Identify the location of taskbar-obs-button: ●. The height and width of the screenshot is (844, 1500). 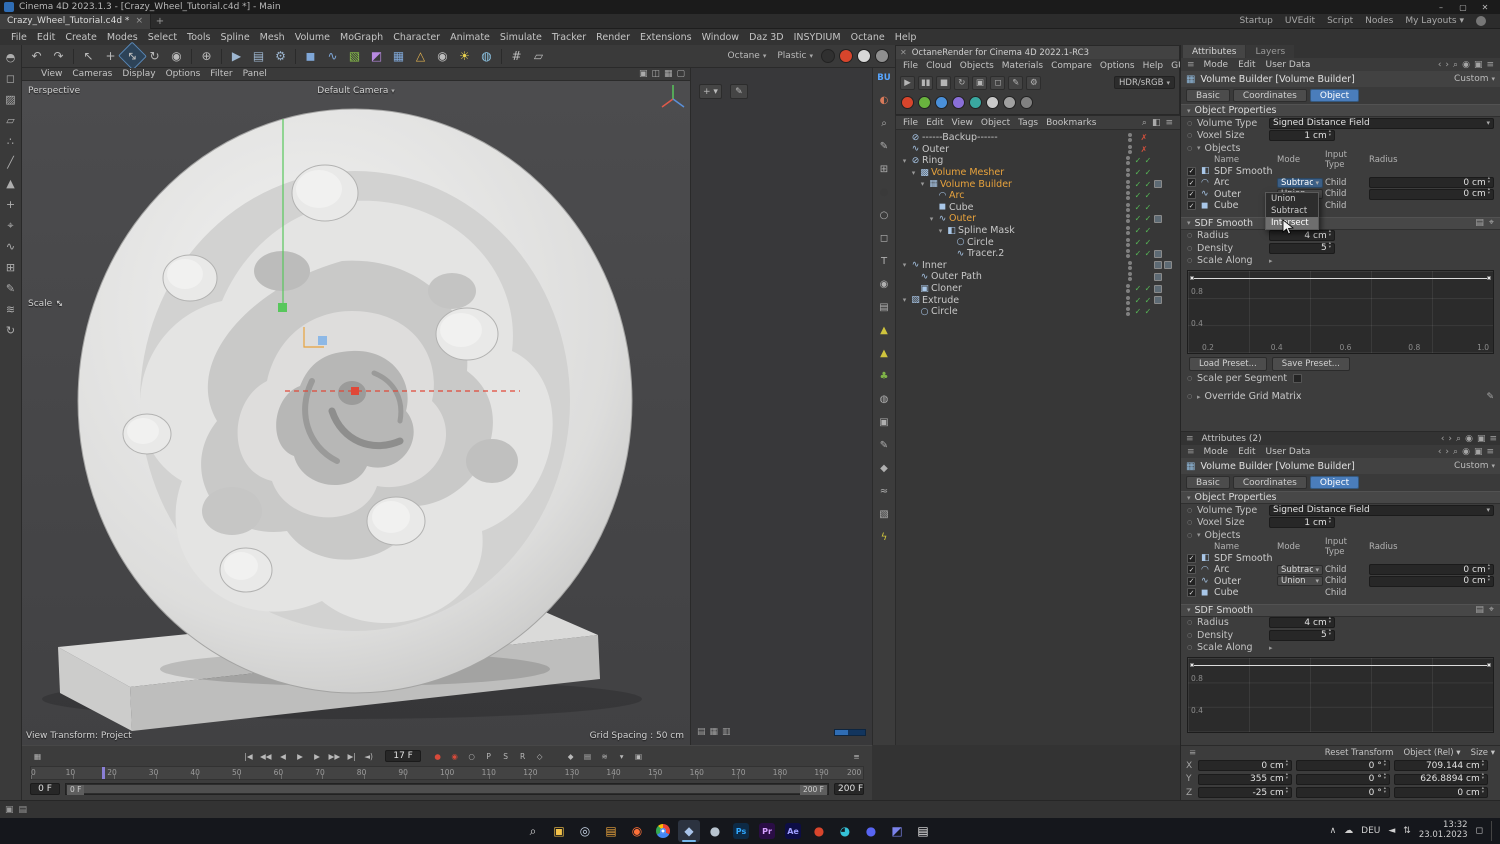
(715, 831).